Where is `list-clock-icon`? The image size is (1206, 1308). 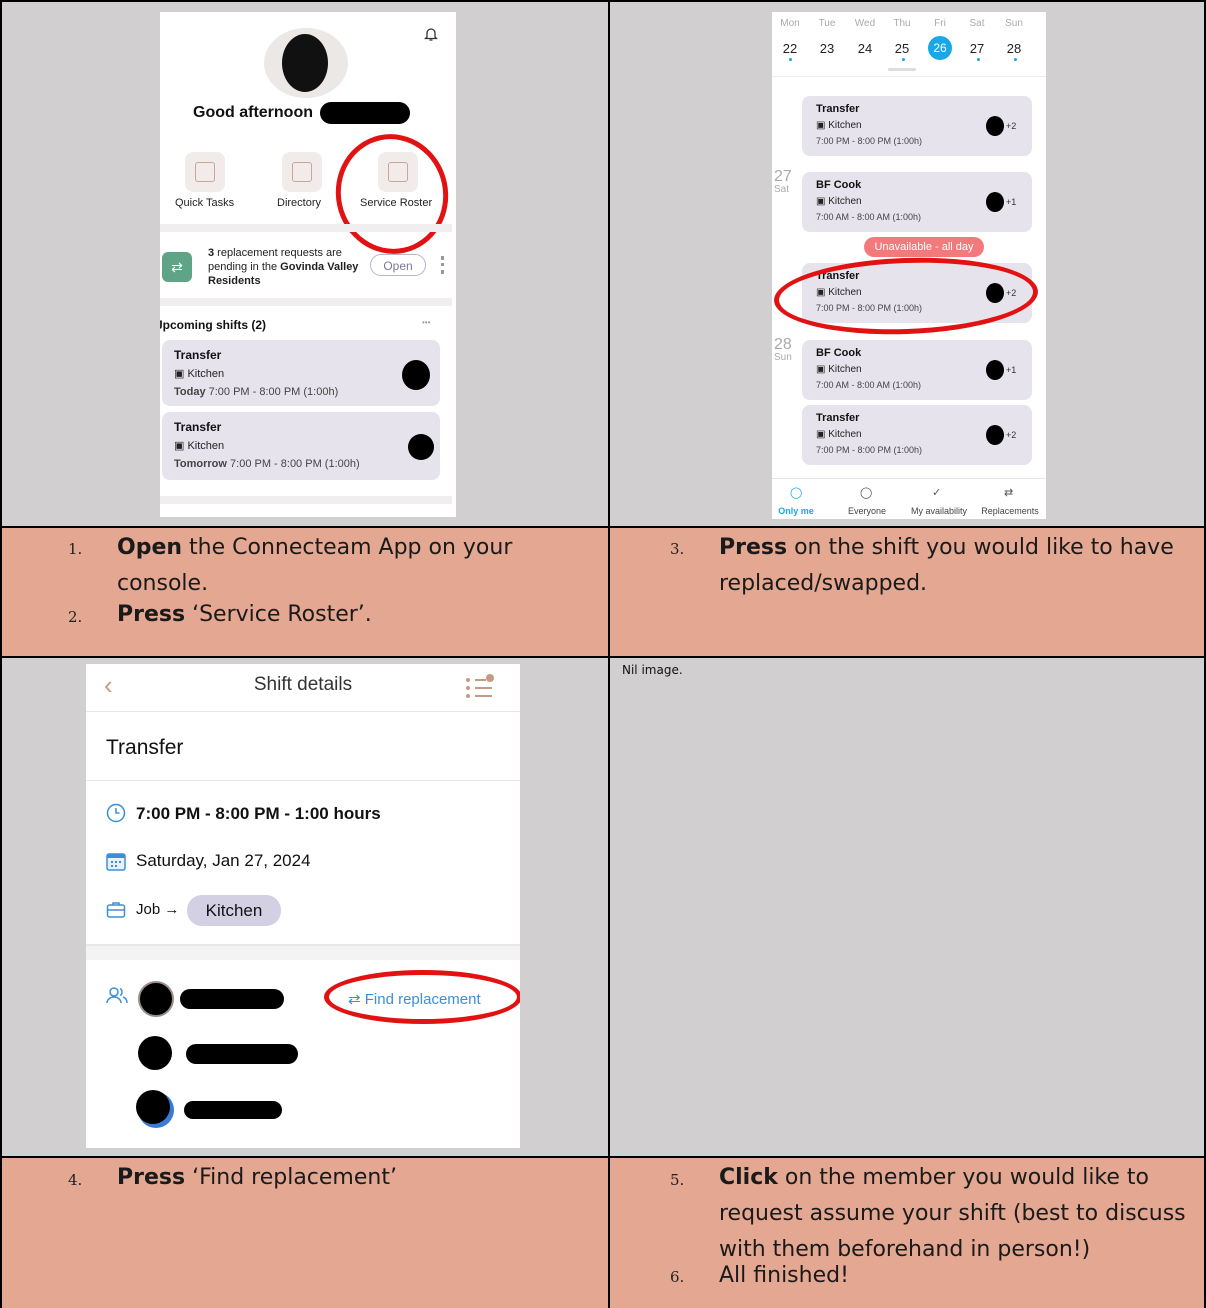
list-clock-icon is located at coordinates (479, 686).